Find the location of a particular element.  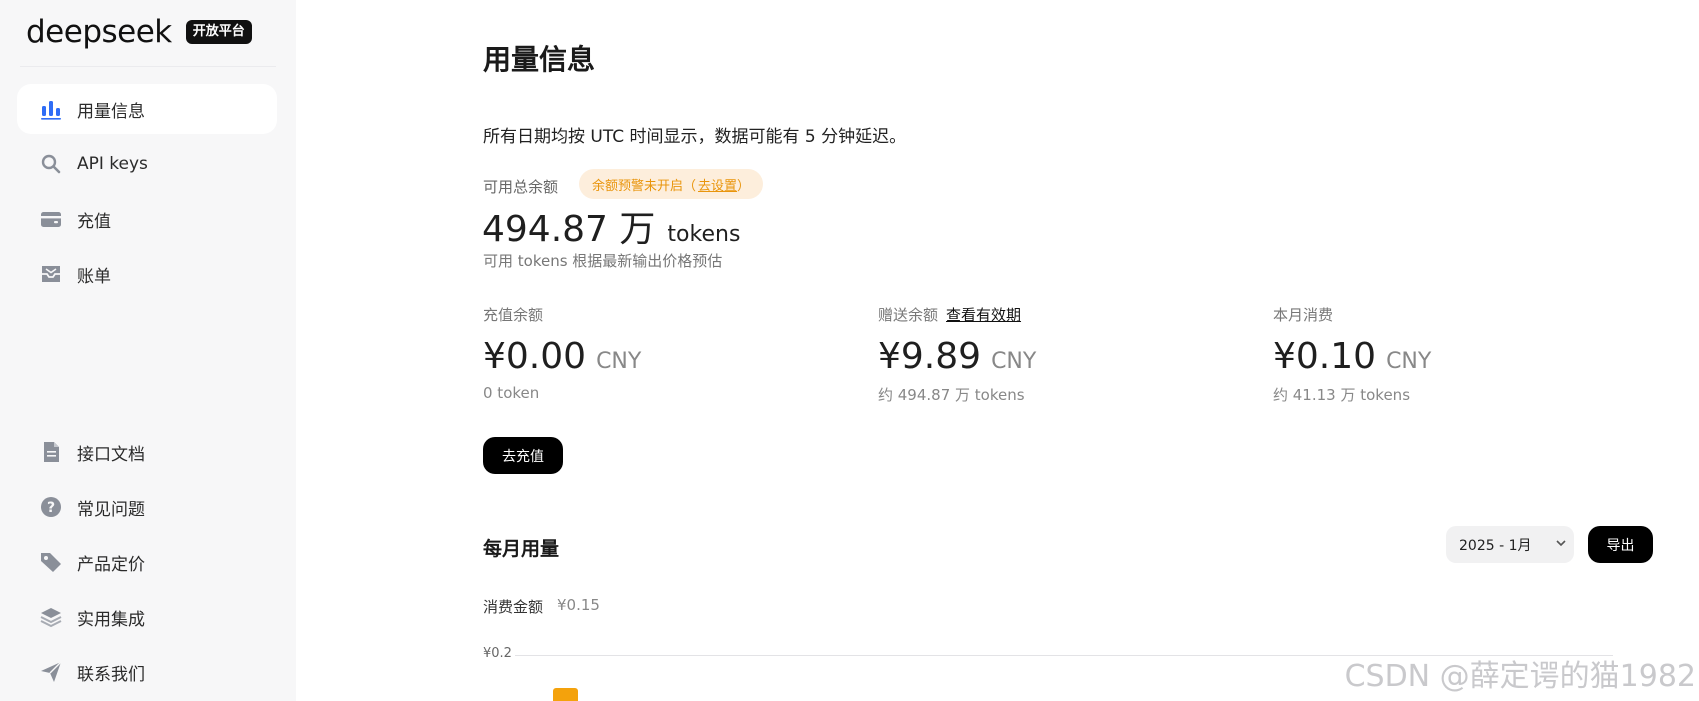

cost-summary: 消费金额 ¥0.15 is located at coordinates (541, 606).